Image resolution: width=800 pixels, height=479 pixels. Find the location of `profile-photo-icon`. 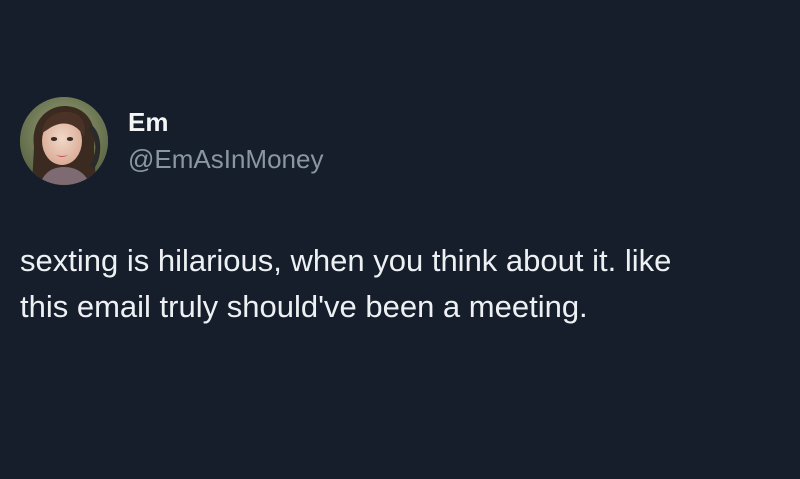

profile-photo-icon is located at coordinates (64, 141).